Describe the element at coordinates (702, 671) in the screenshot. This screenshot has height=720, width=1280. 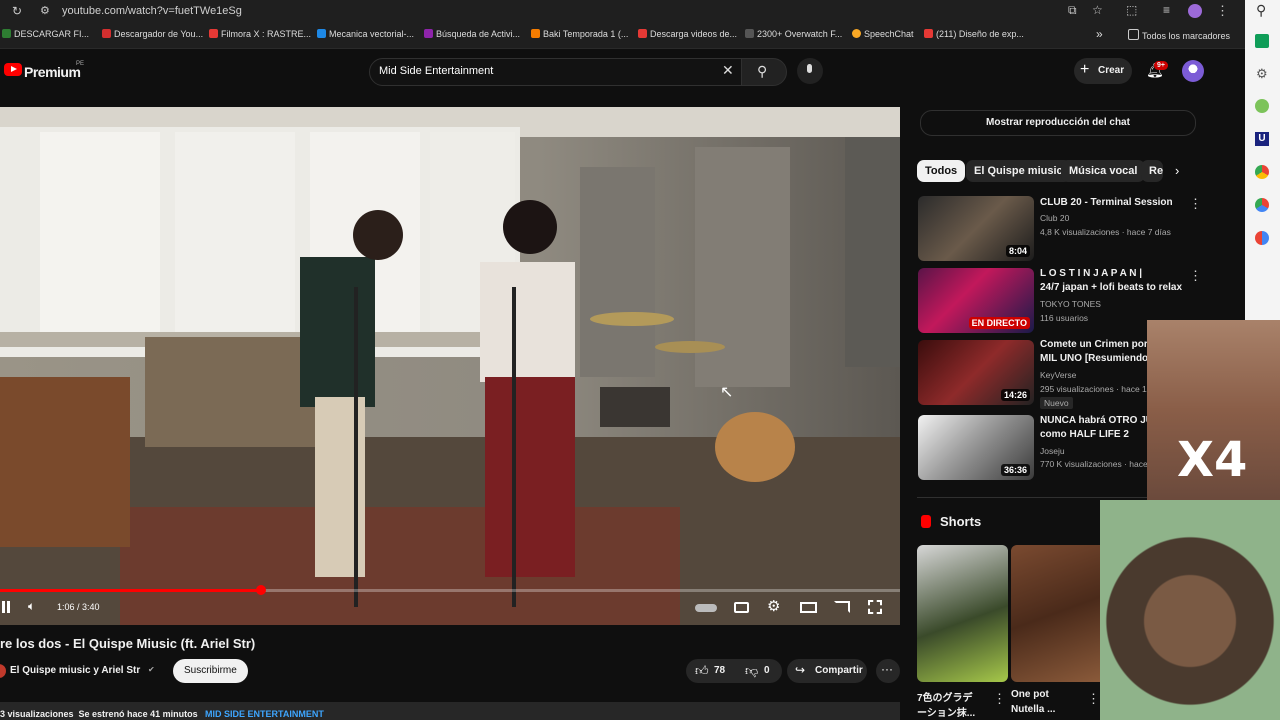
I see `thumbs-up-icon: 👍︎` at that location.